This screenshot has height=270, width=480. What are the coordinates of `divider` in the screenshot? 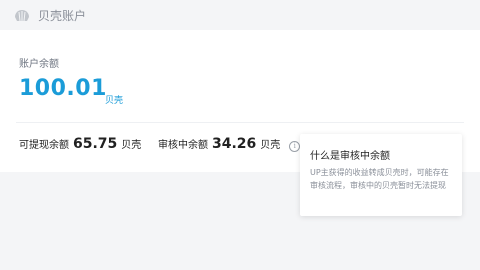 It's located at (240, 122).